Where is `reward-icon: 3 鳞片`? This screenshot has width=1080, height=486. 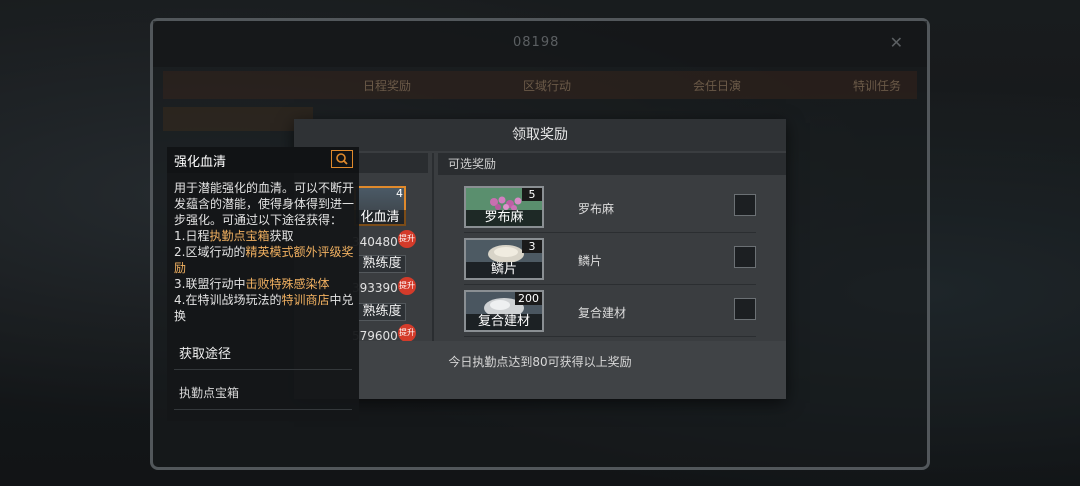 reward-icon: 3 鳞片 is located at coordinates (504, 259).